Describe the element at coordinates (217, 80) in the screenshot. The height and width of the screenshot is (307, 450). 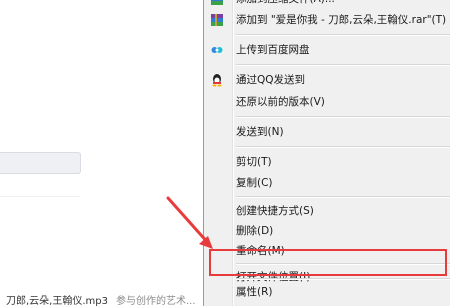
I see `qq-icon` at that location.